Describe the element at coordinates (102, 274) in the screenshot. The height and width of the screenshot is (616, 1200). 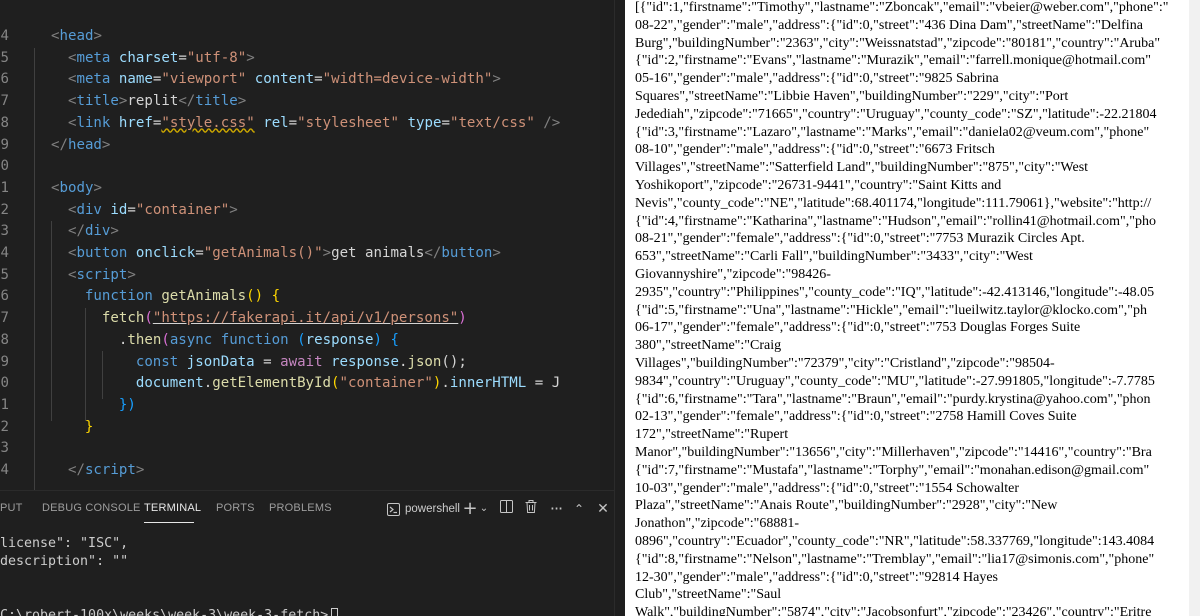
I see `code-token: script` at that location.